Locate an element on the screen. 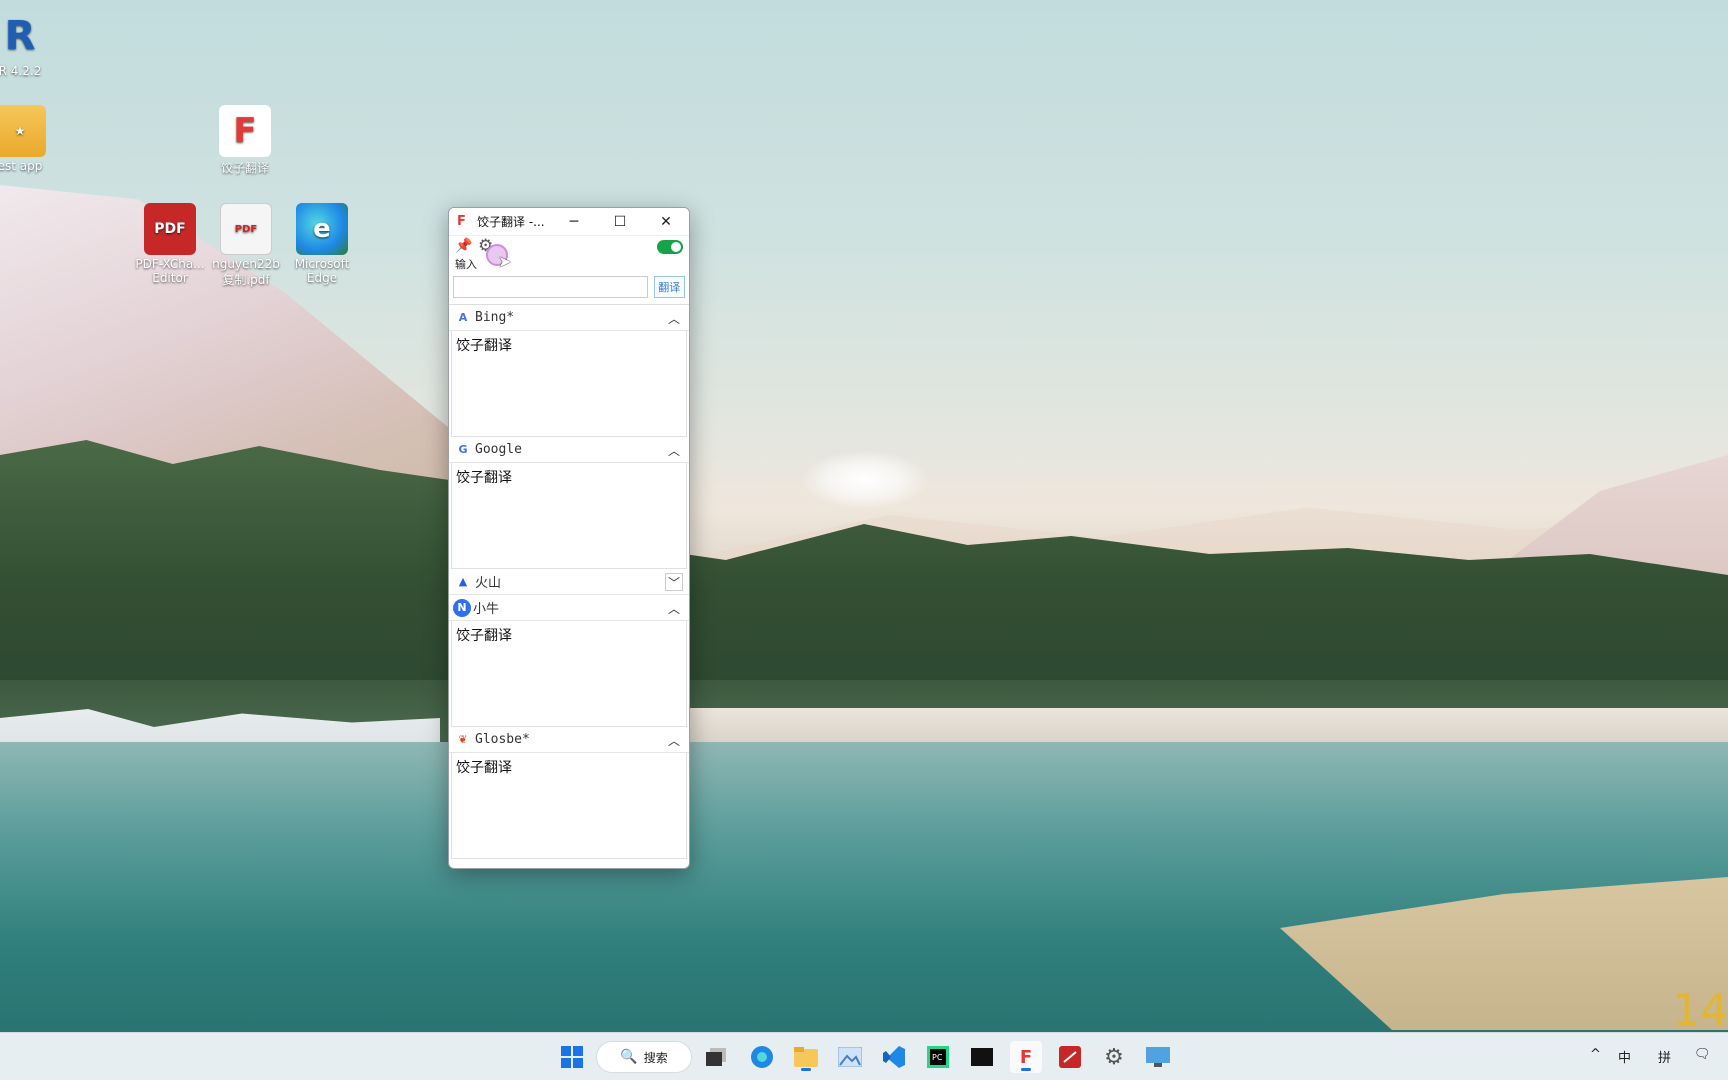 This screenshot has height=1080, width=1728. wallpaper-beach is located at coordinates (1209, 725).